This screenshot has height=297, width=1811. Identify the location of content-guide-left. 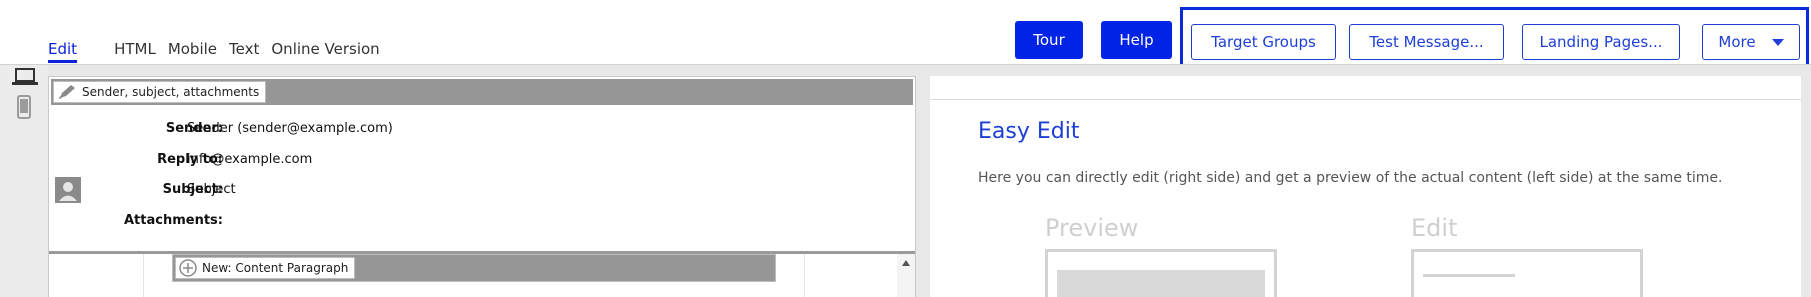
(143, 275).